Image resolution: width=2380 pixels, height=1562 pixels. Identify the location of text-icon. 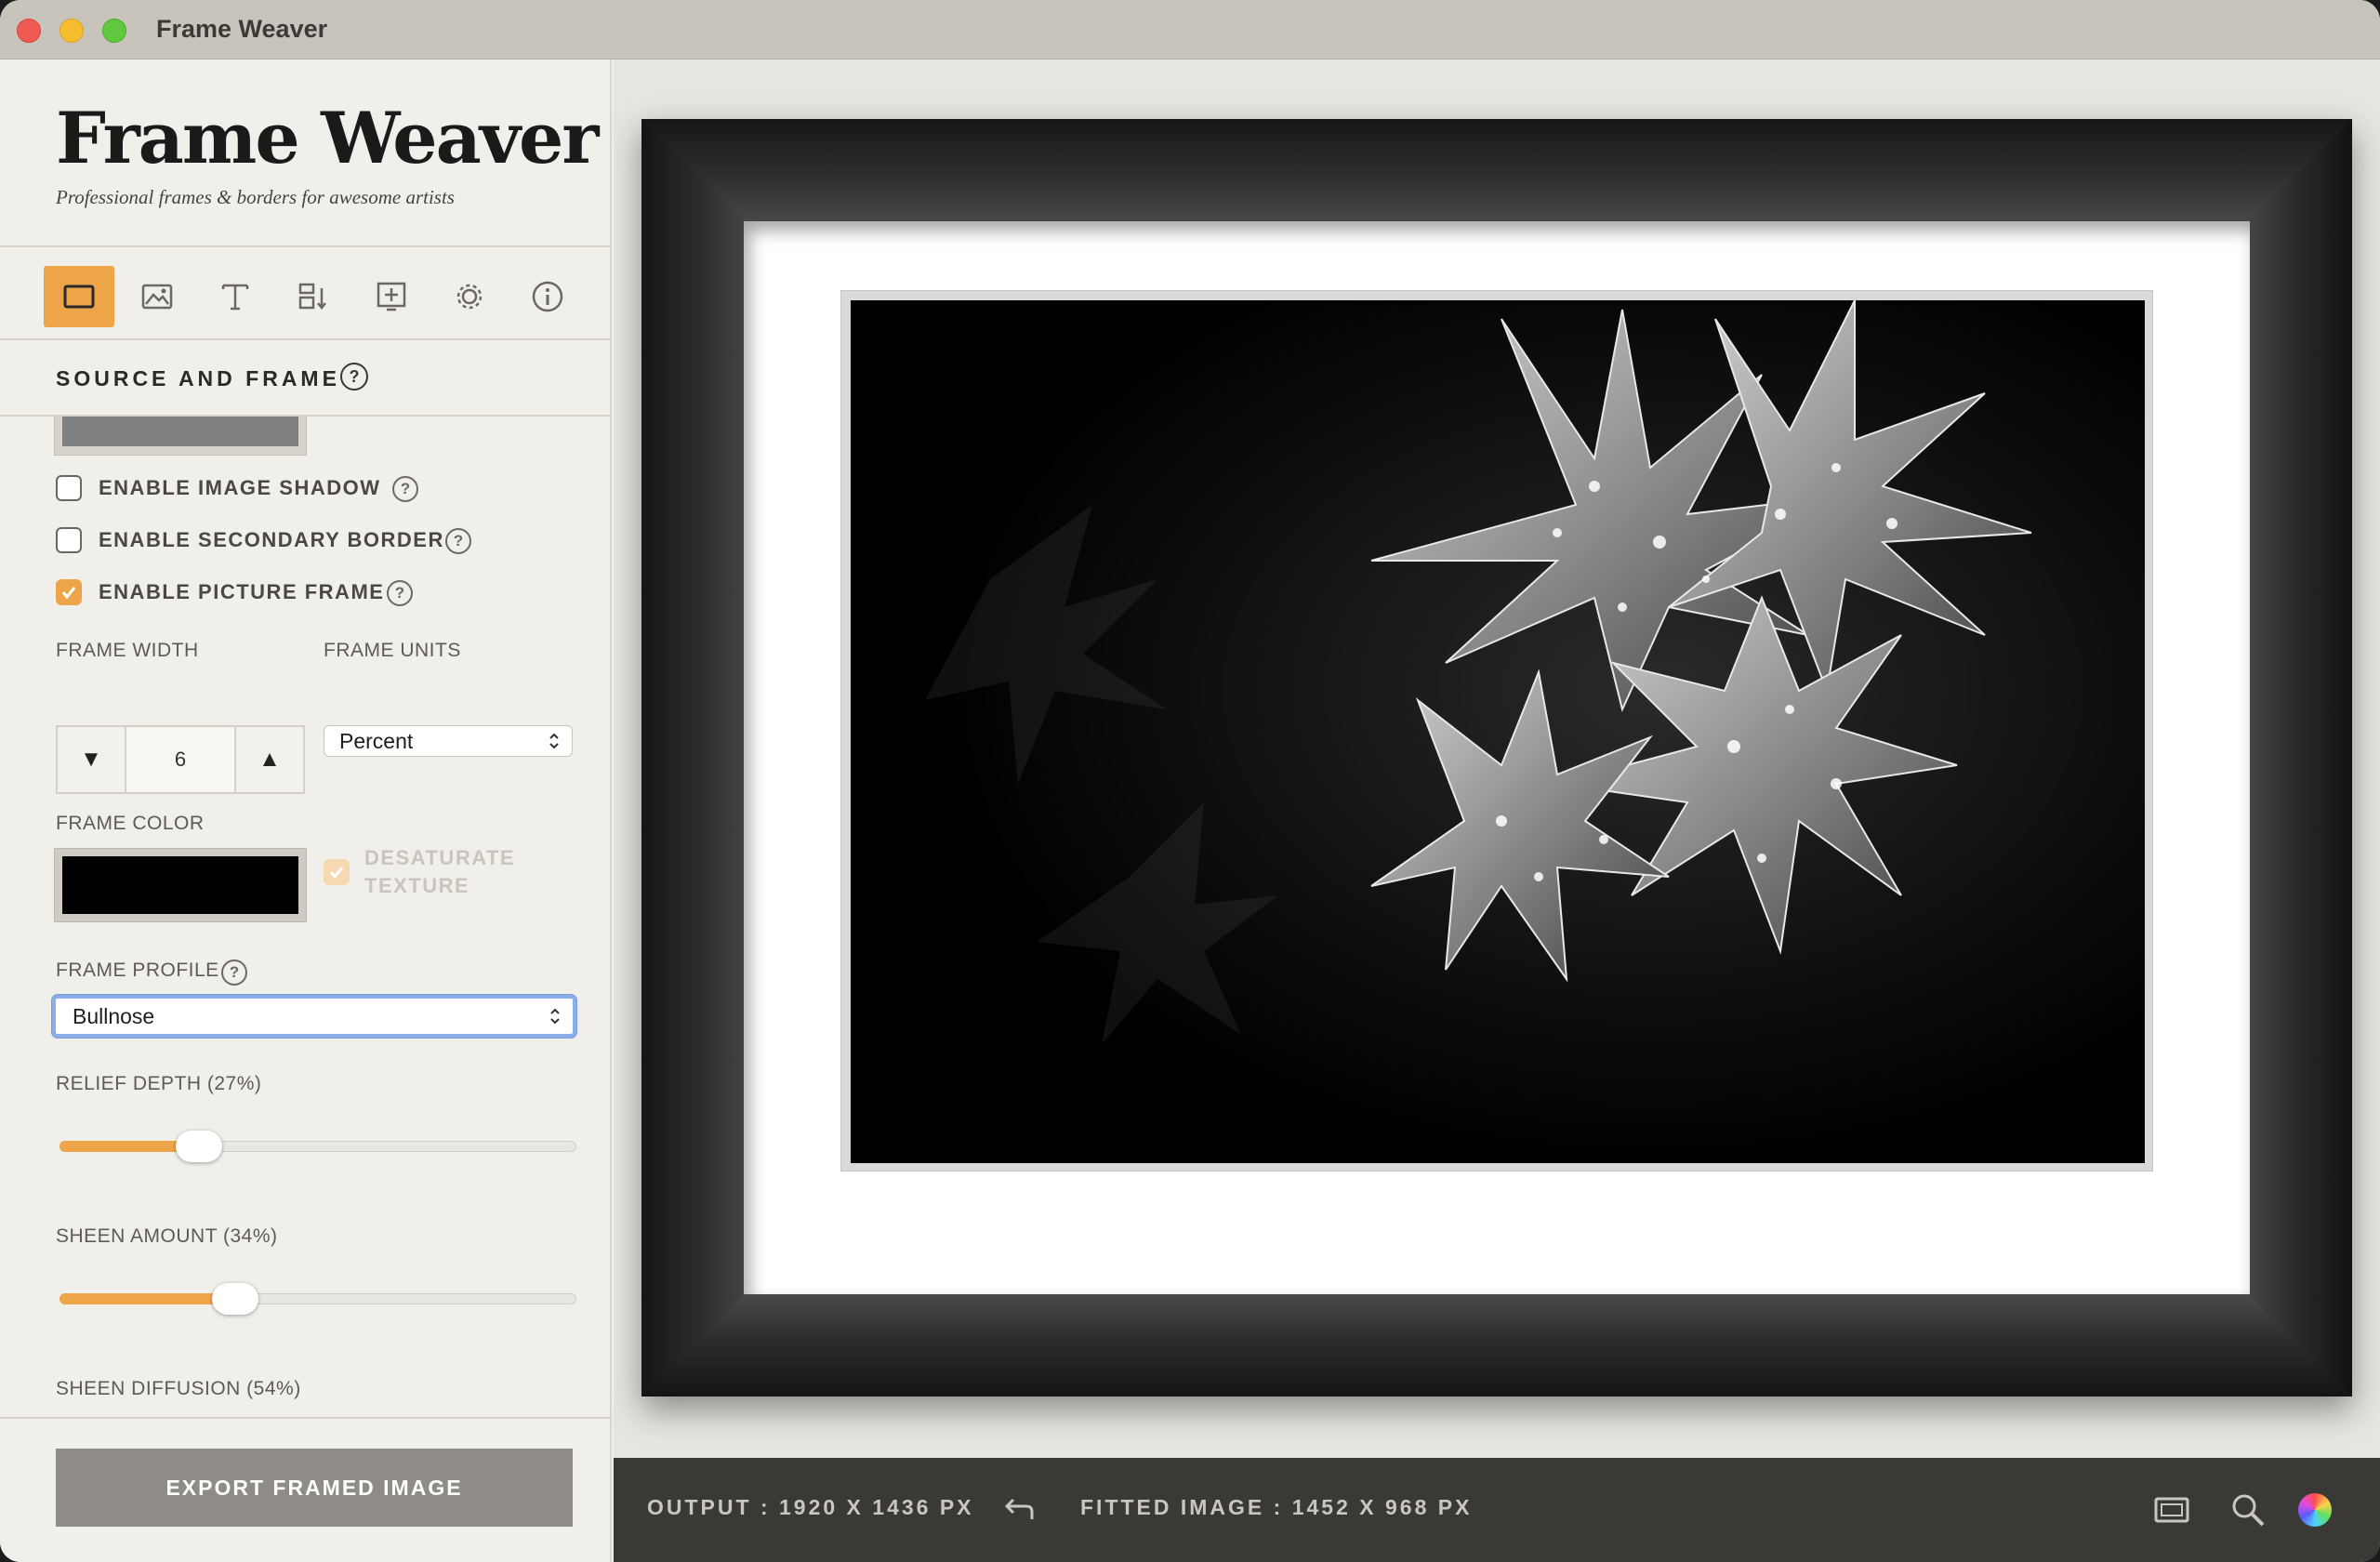
(235, 297).